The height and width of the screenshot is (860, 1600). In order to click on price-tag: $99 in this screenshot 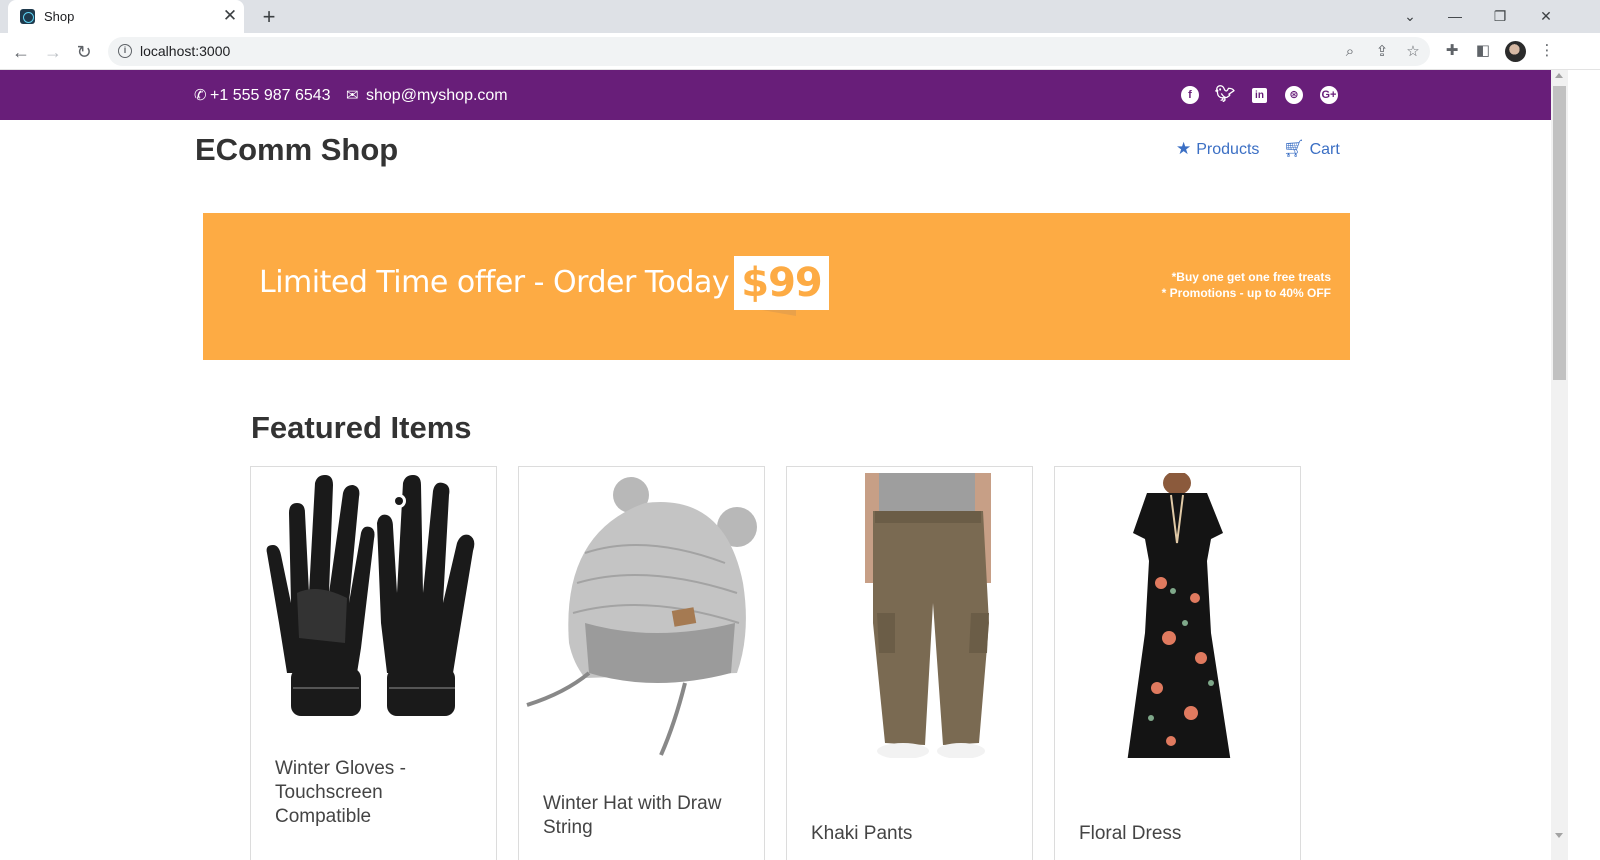, I will do `click(781, 283)`.